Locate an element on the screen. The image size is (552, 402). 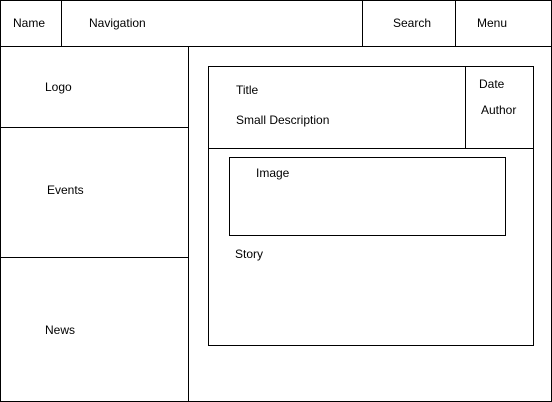
navigation-label: Navigation is located at coordinates (117, 23).